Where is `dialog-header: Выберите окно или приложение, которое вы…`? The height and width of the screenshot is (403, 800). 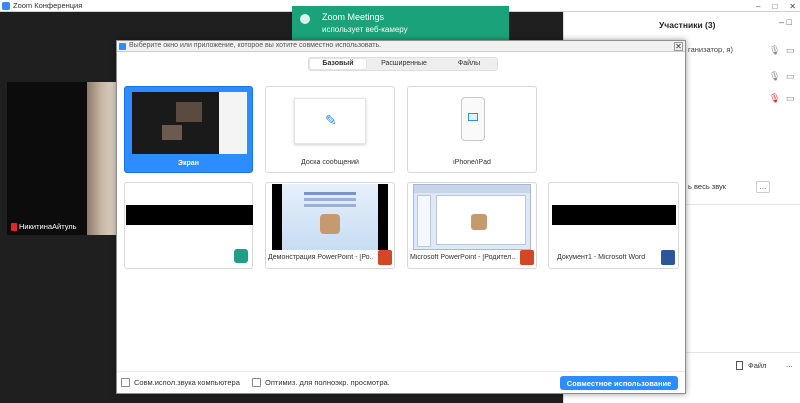
dialog-header: Выберите окно или приложение, которое вы… is located at coordinates (401, 46).